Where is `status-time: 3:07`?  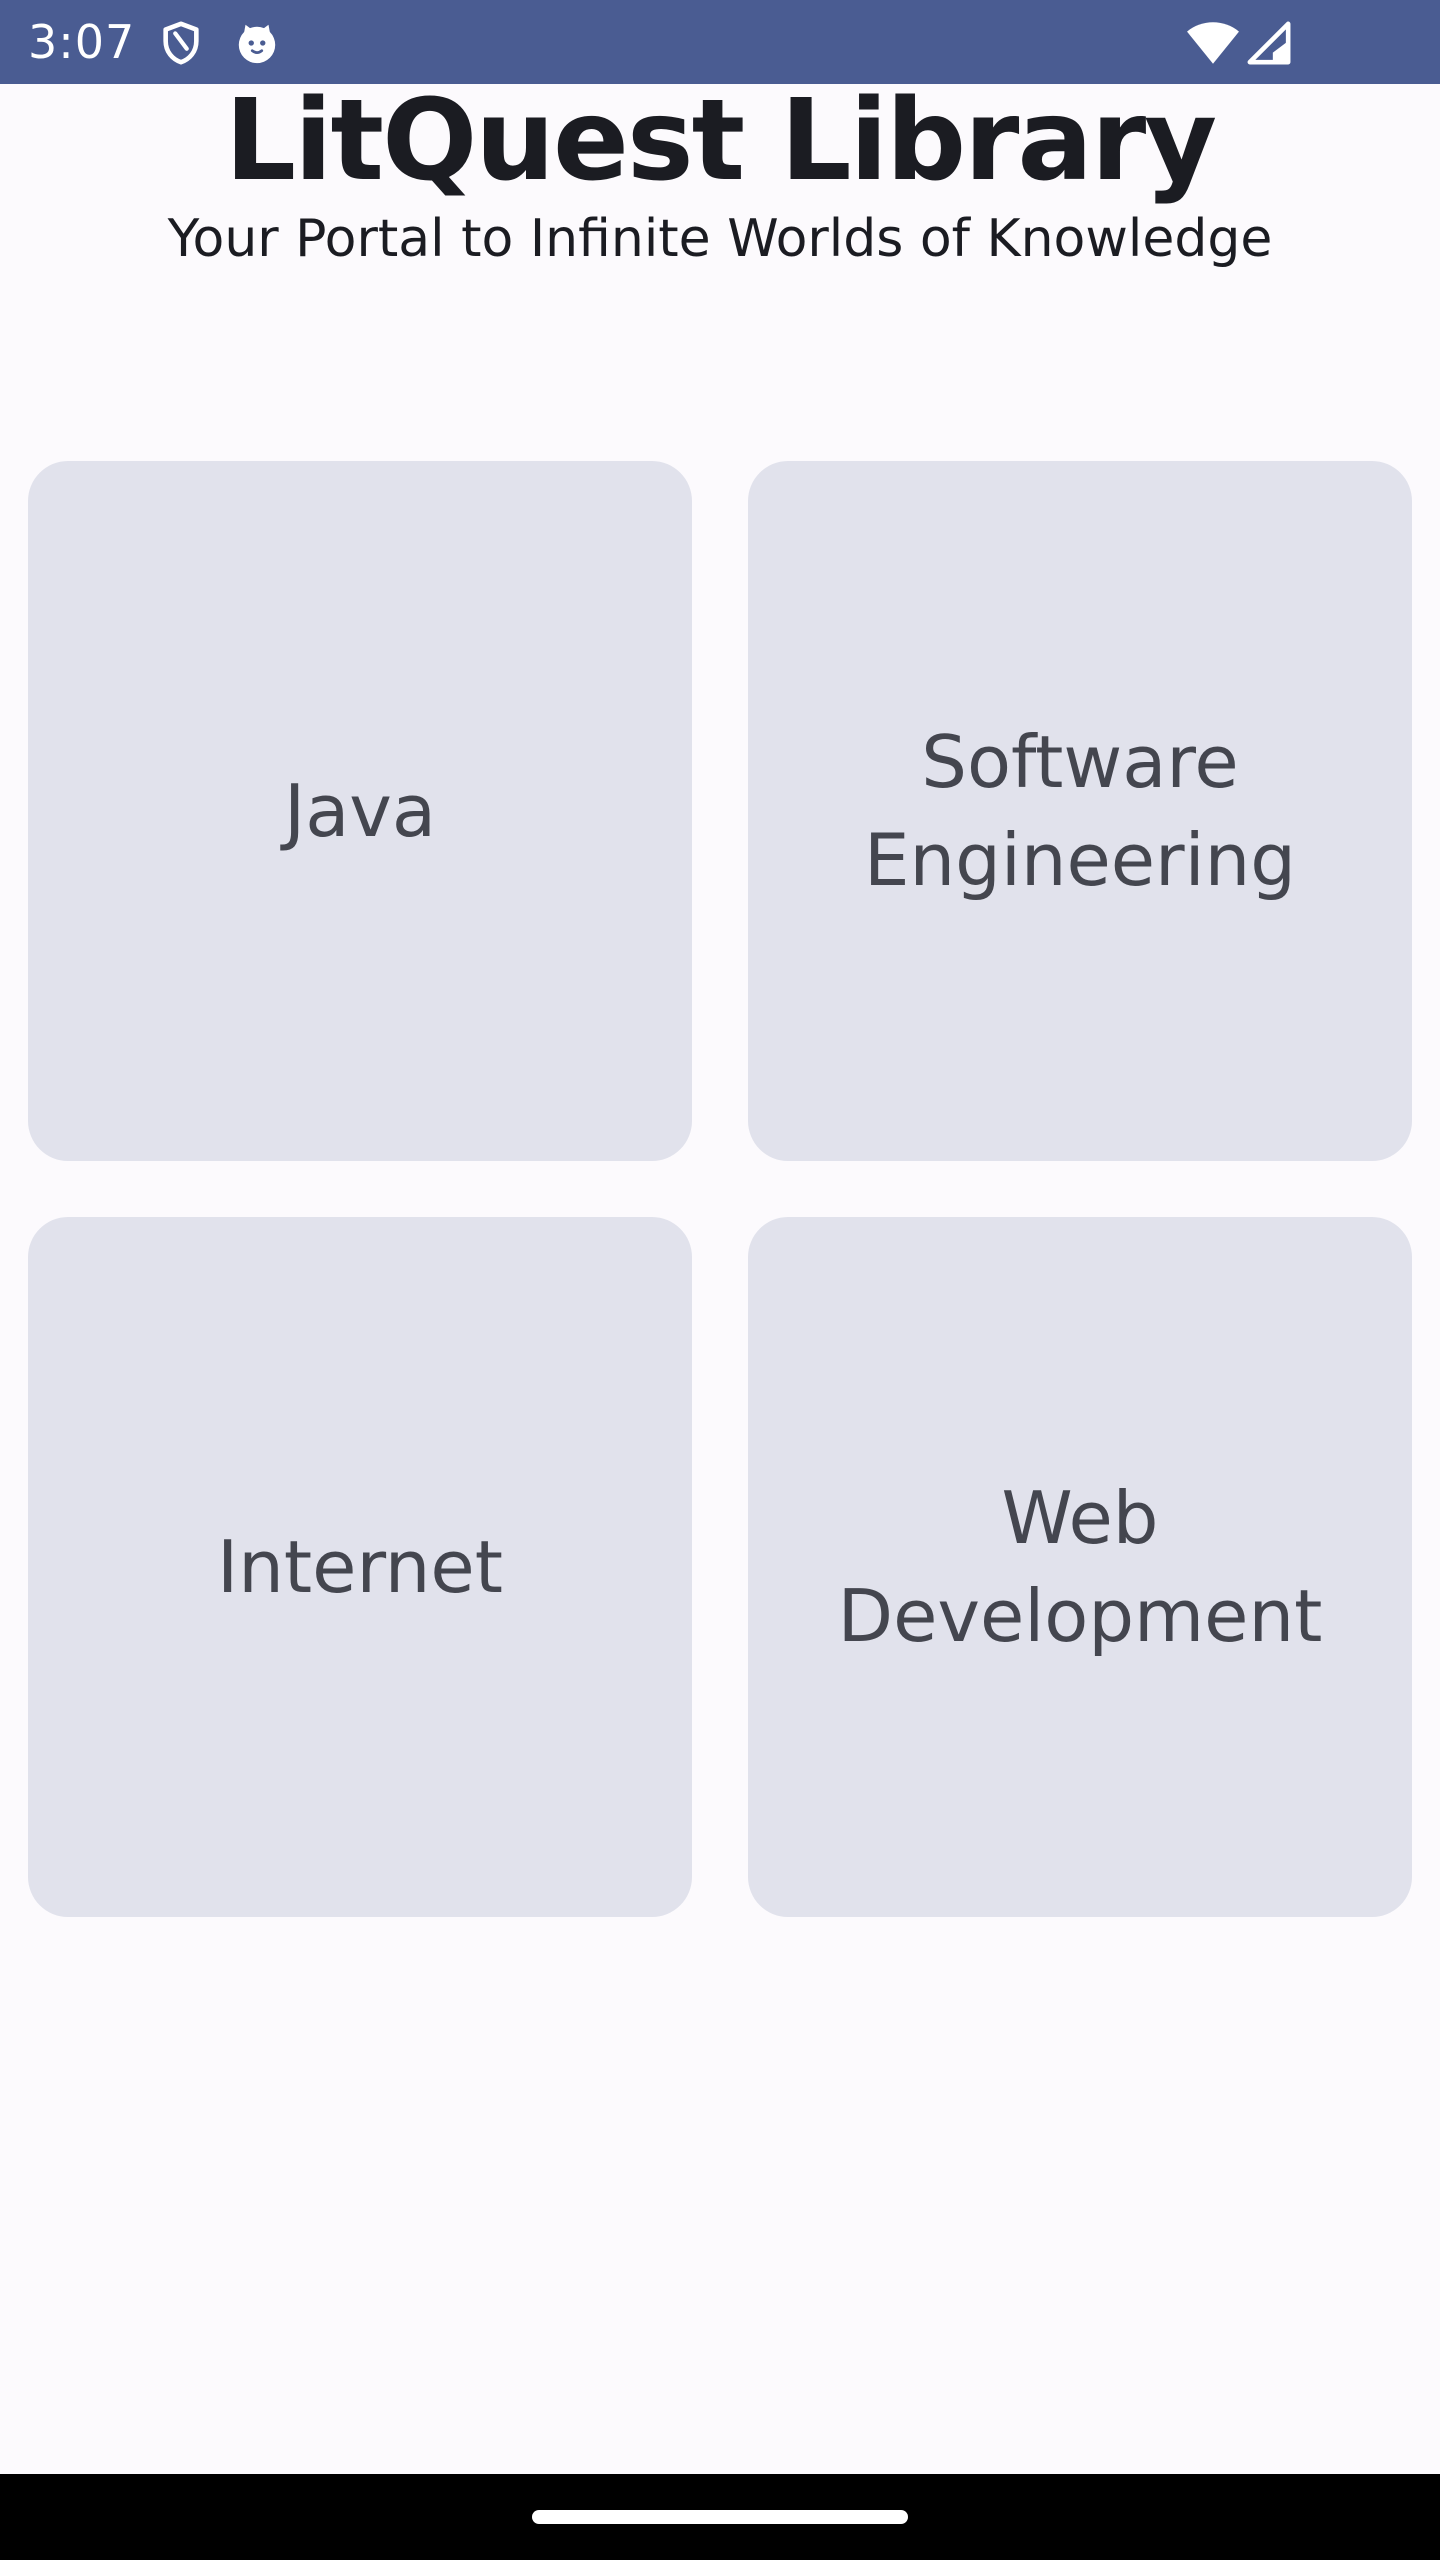 status-time: 3:07 is located at coordinates (82, 42).